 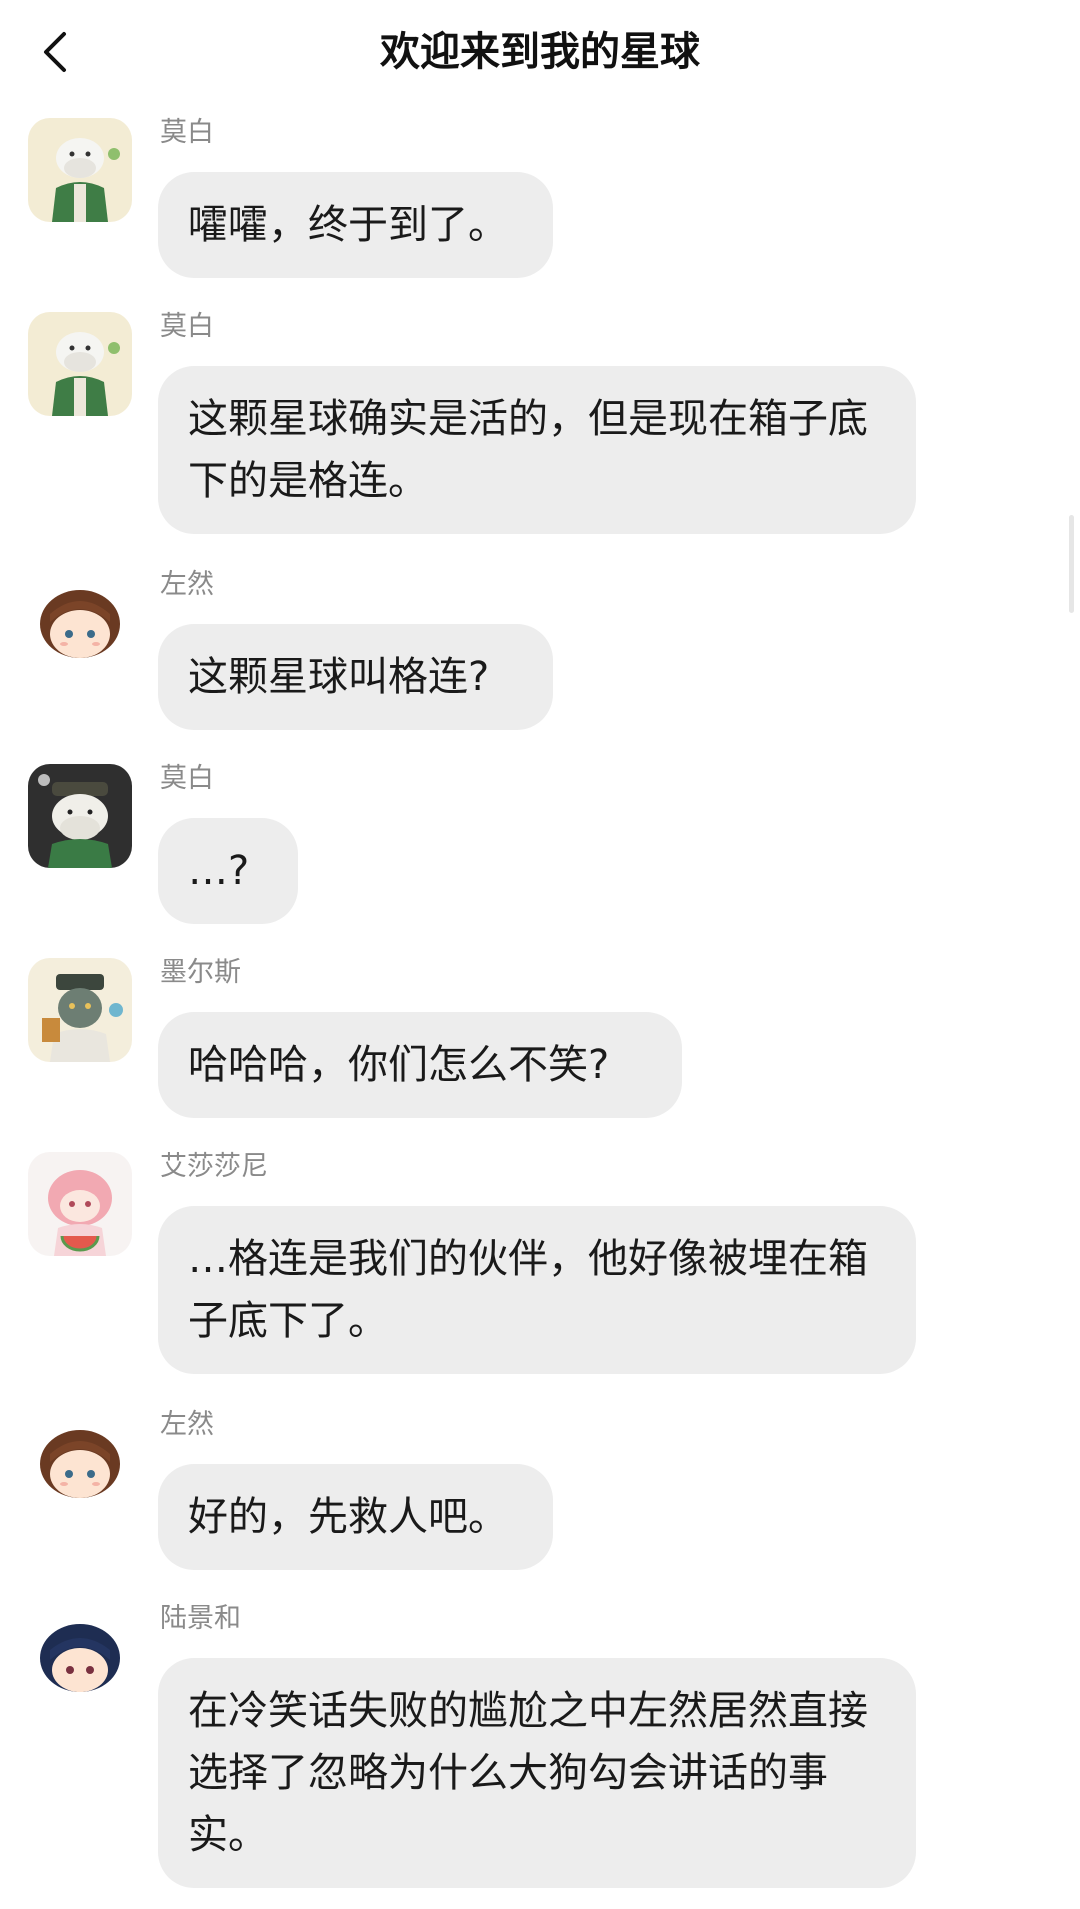 What do you see at coordinates (537, 1290) in the screenshot?
I see `message-bubble: …格连是我们的伙伴，他好像被埋在箱子底下了。` at bounding box center [537, 1290].